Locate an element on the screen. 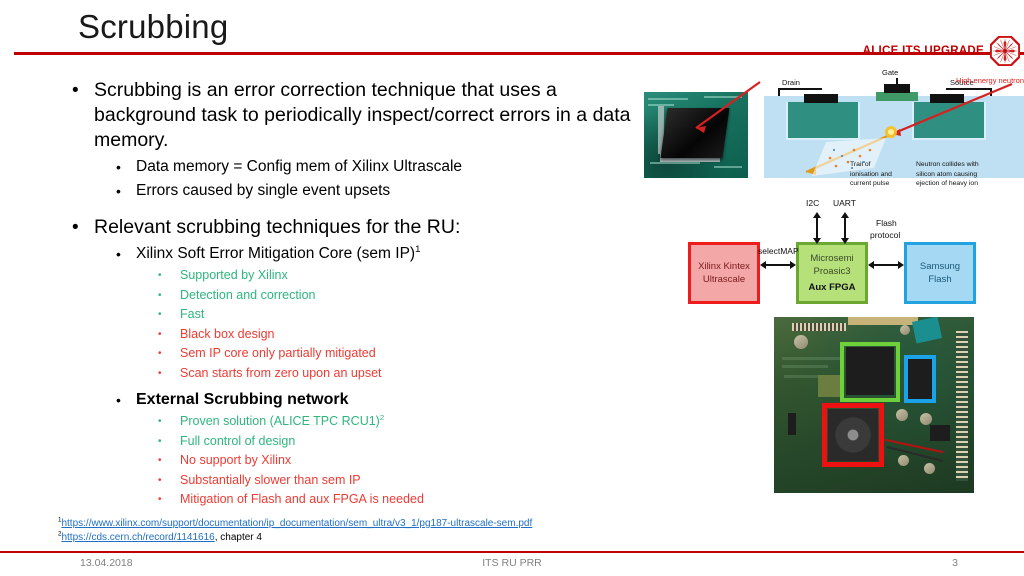 This screenshot has height=576, width=1024. sem-point-4: • Sem IP core only partially mitigated is located at coordinates (395, 354).